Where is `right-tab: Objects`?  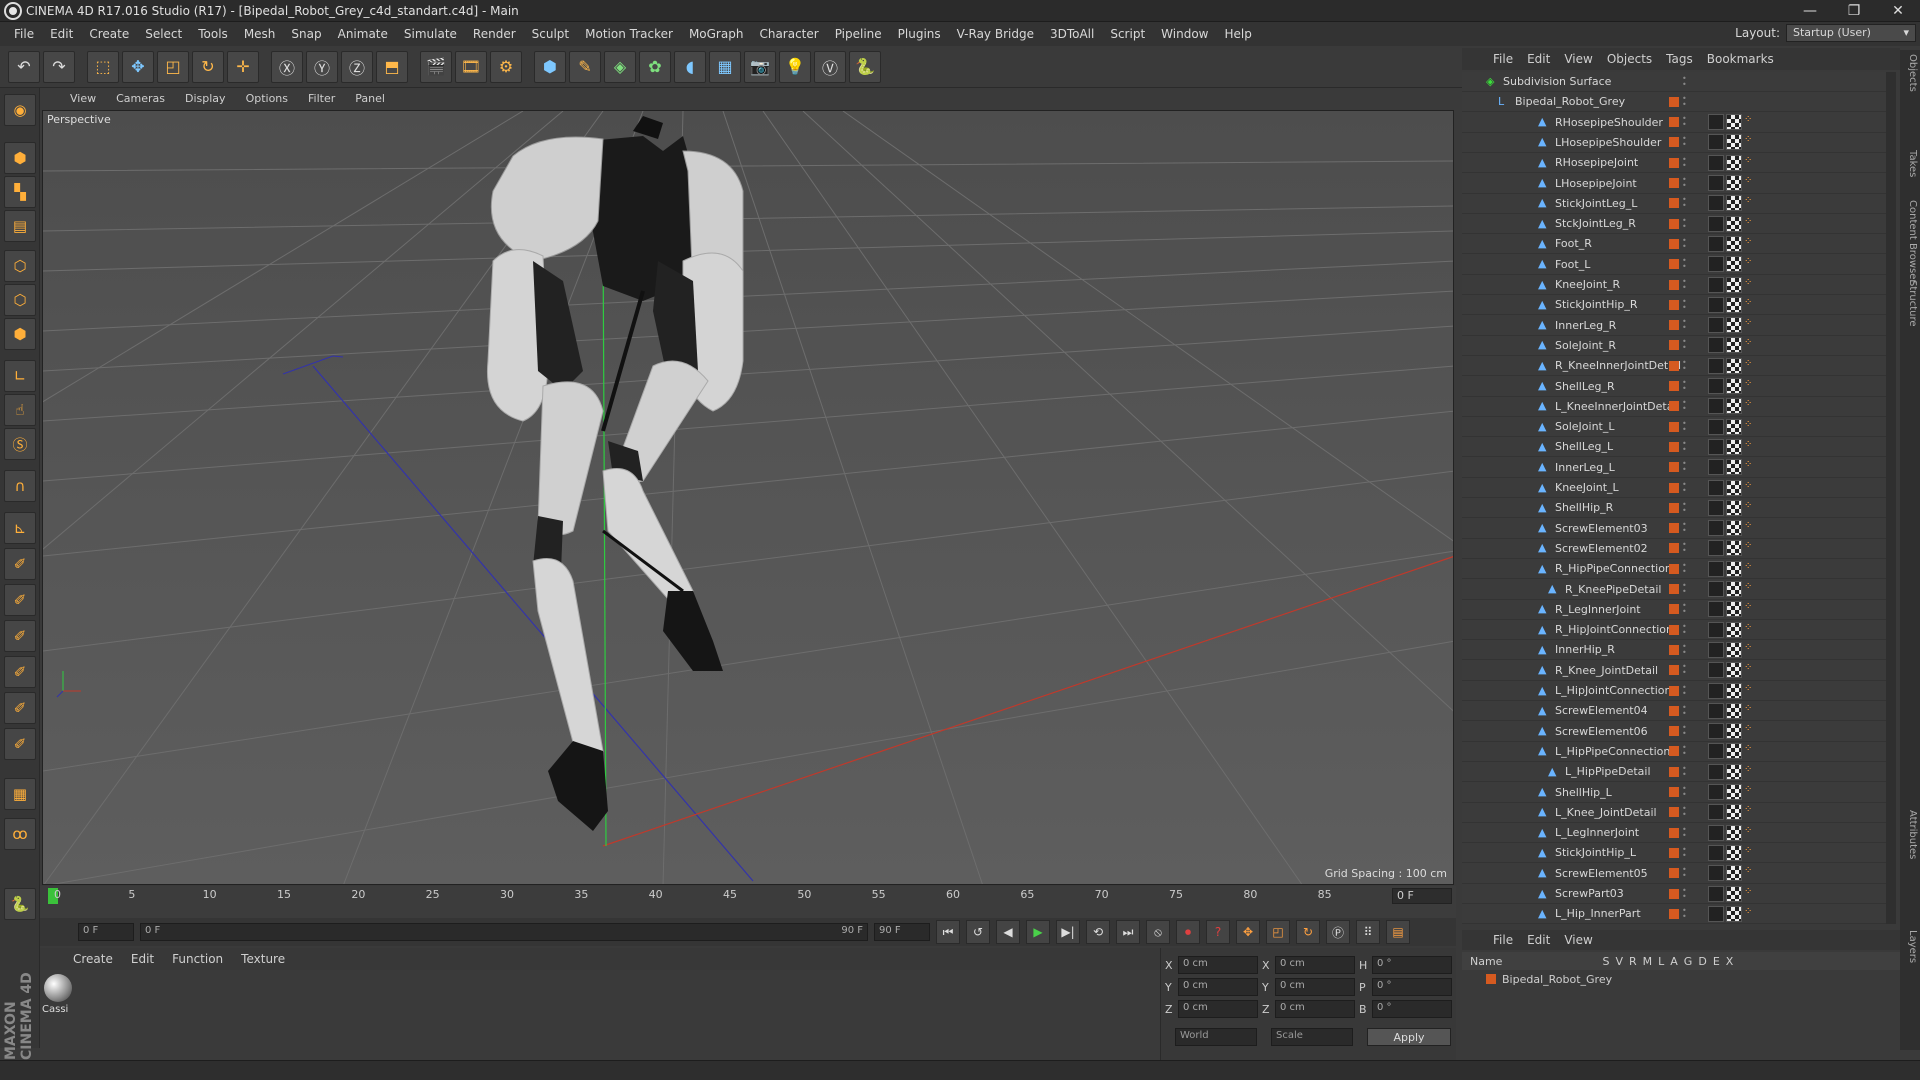
right-tab: Objects is located at coordinates (1910, 73).